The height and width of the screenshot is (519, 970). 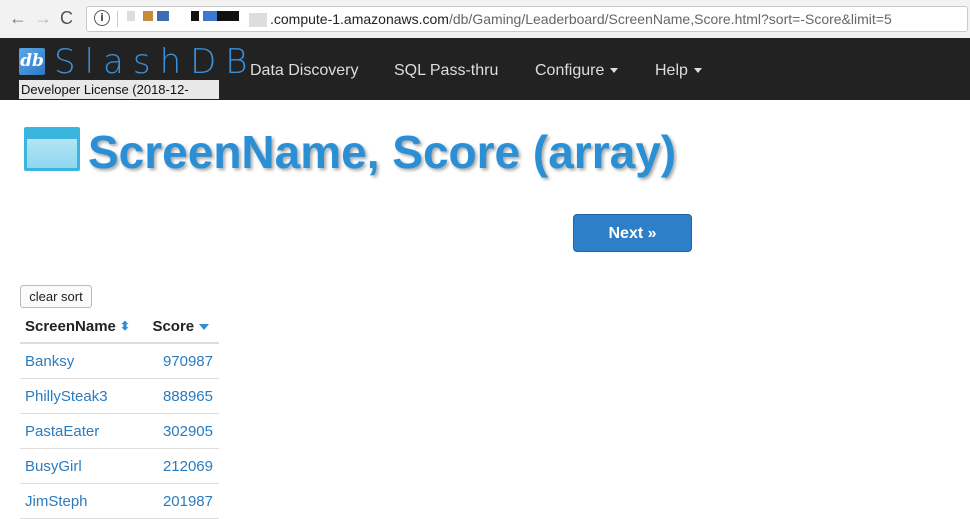 I want to click on column-header-screenname: ScreenName ⬍, so click(x=84, y=327).